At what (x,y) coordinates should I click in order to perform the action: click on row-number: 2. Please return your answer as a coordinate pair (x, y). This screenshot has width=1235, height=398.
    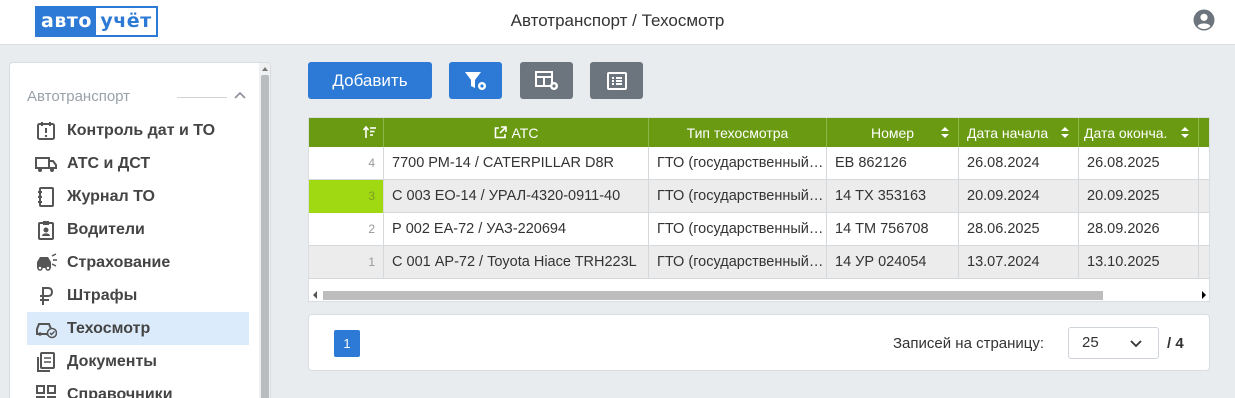
    Looking at the image, I should click on (346, 229).